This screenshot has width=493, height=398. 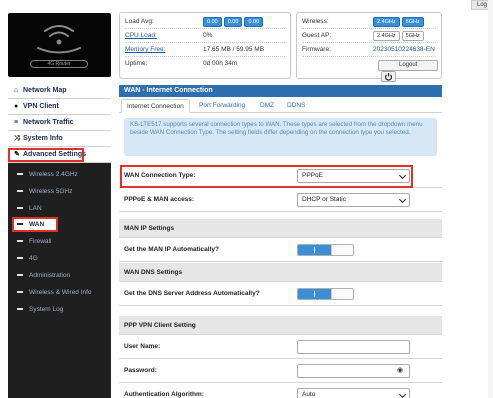 I want to click on router-logo: 4G Router, so click(x=59, y=45).